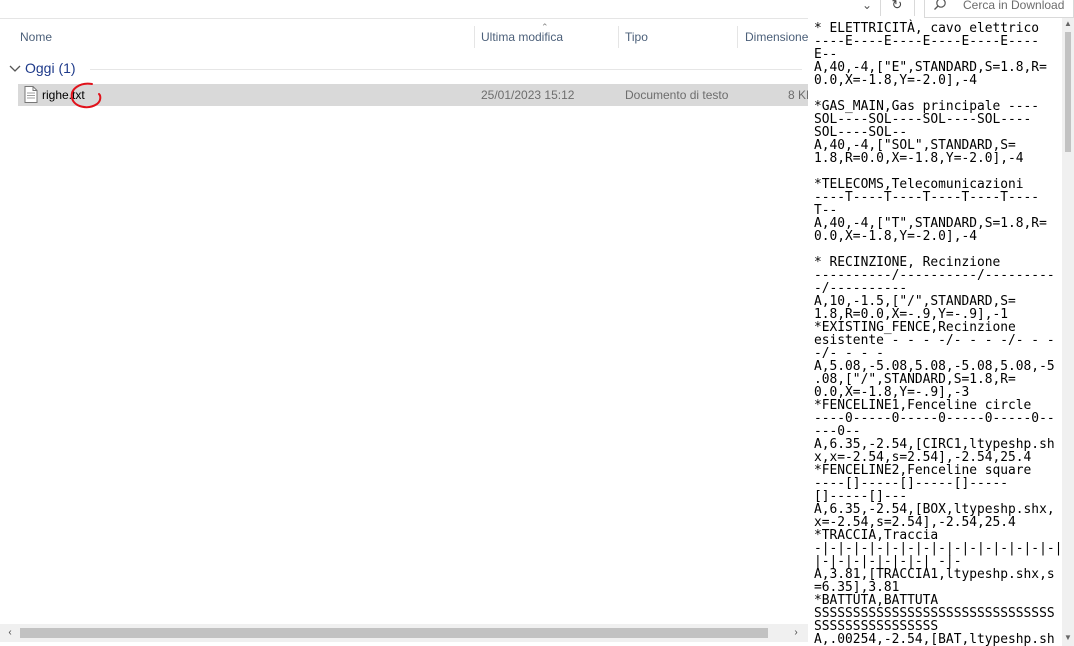 Image resolution: width=1074 pixels, height=646 pixels. I want to click on group-label: Oggi (1), so click(50, 68).